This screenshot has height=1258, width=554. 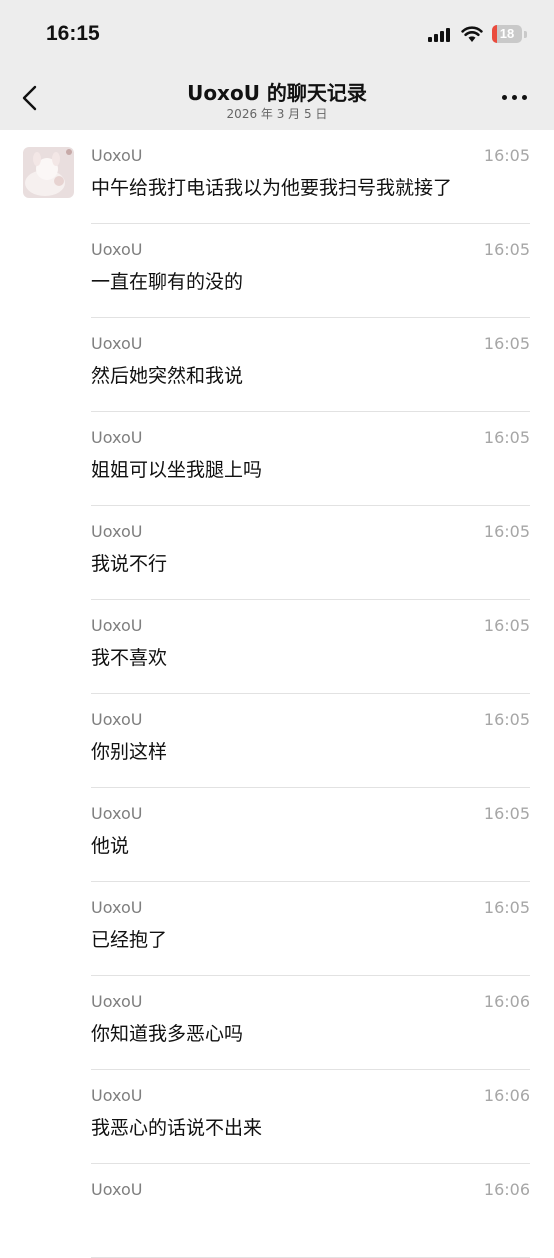 What do you see at coordinates (277, 741) in the screenshot?
I see `message-row: UoxoU 16:05 你别这样` at bounding box center [277, 741].